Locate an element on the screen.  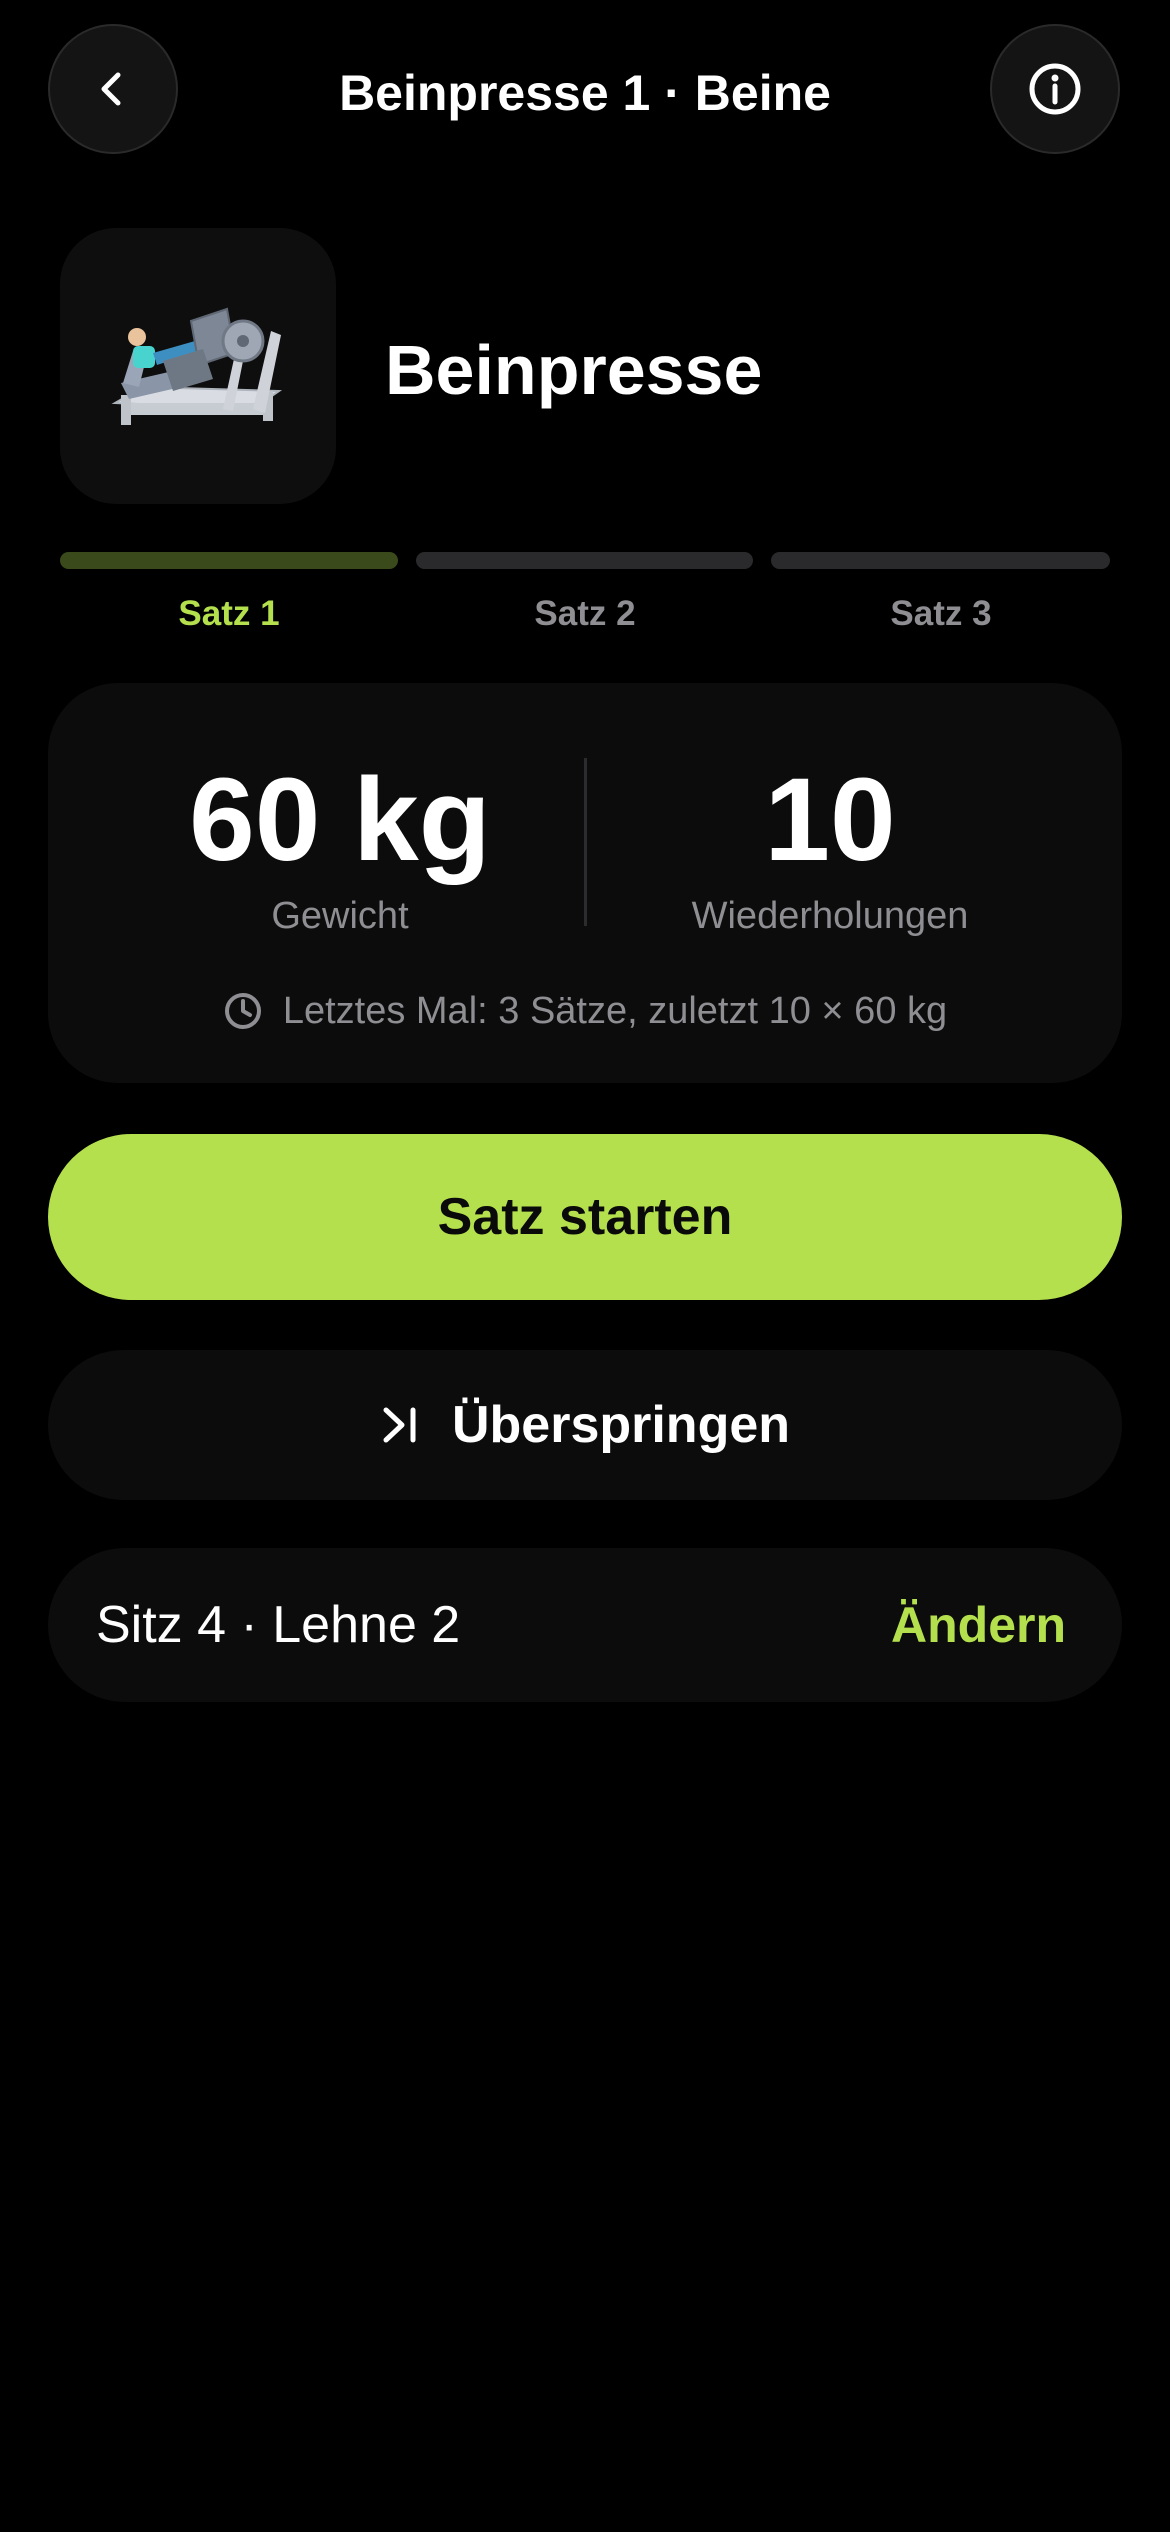
page-title: Beinpresse 1 · Beine is located at coordinates (585, 93).